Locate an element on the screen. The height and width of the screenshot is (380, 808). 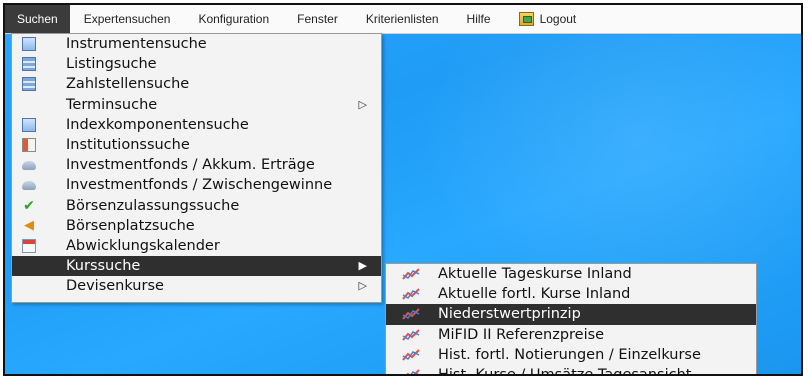
menu-item-boersenzulassungssuche: ✔ Börsenzulassungssuche is located at coordinates (196, 206).